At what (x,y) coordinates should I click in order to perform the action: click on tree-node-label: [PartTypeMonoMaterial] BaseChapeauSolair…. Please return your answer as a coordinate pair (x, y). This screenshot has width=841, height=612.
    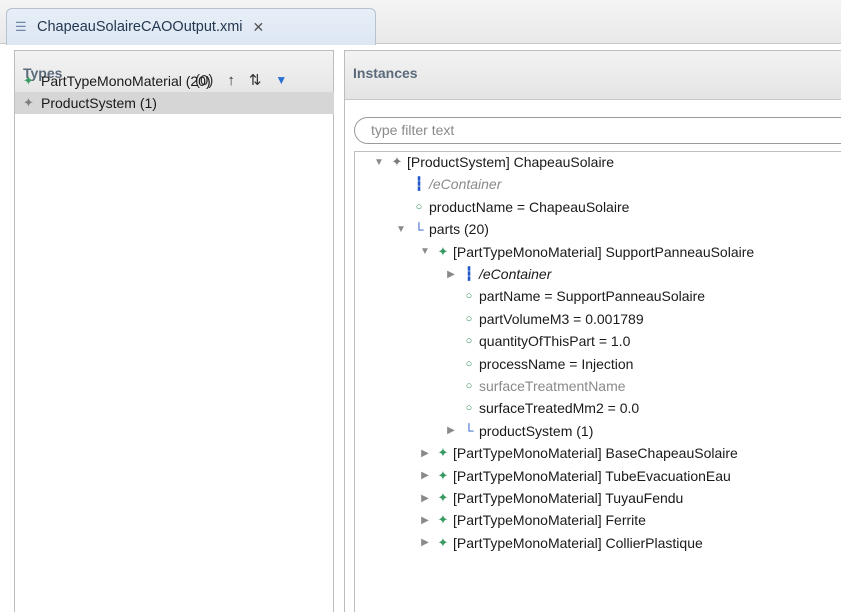
    Looking at the image, I should click on (595, 453).